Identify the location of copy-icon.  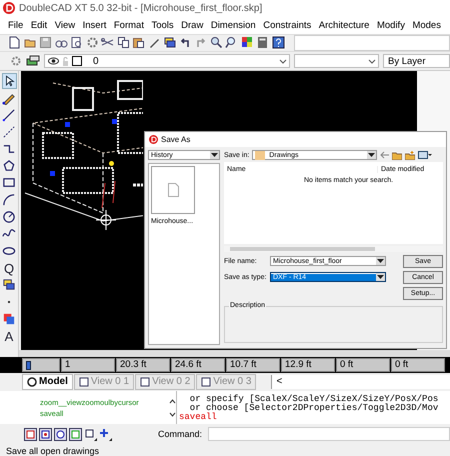
(123, 43).